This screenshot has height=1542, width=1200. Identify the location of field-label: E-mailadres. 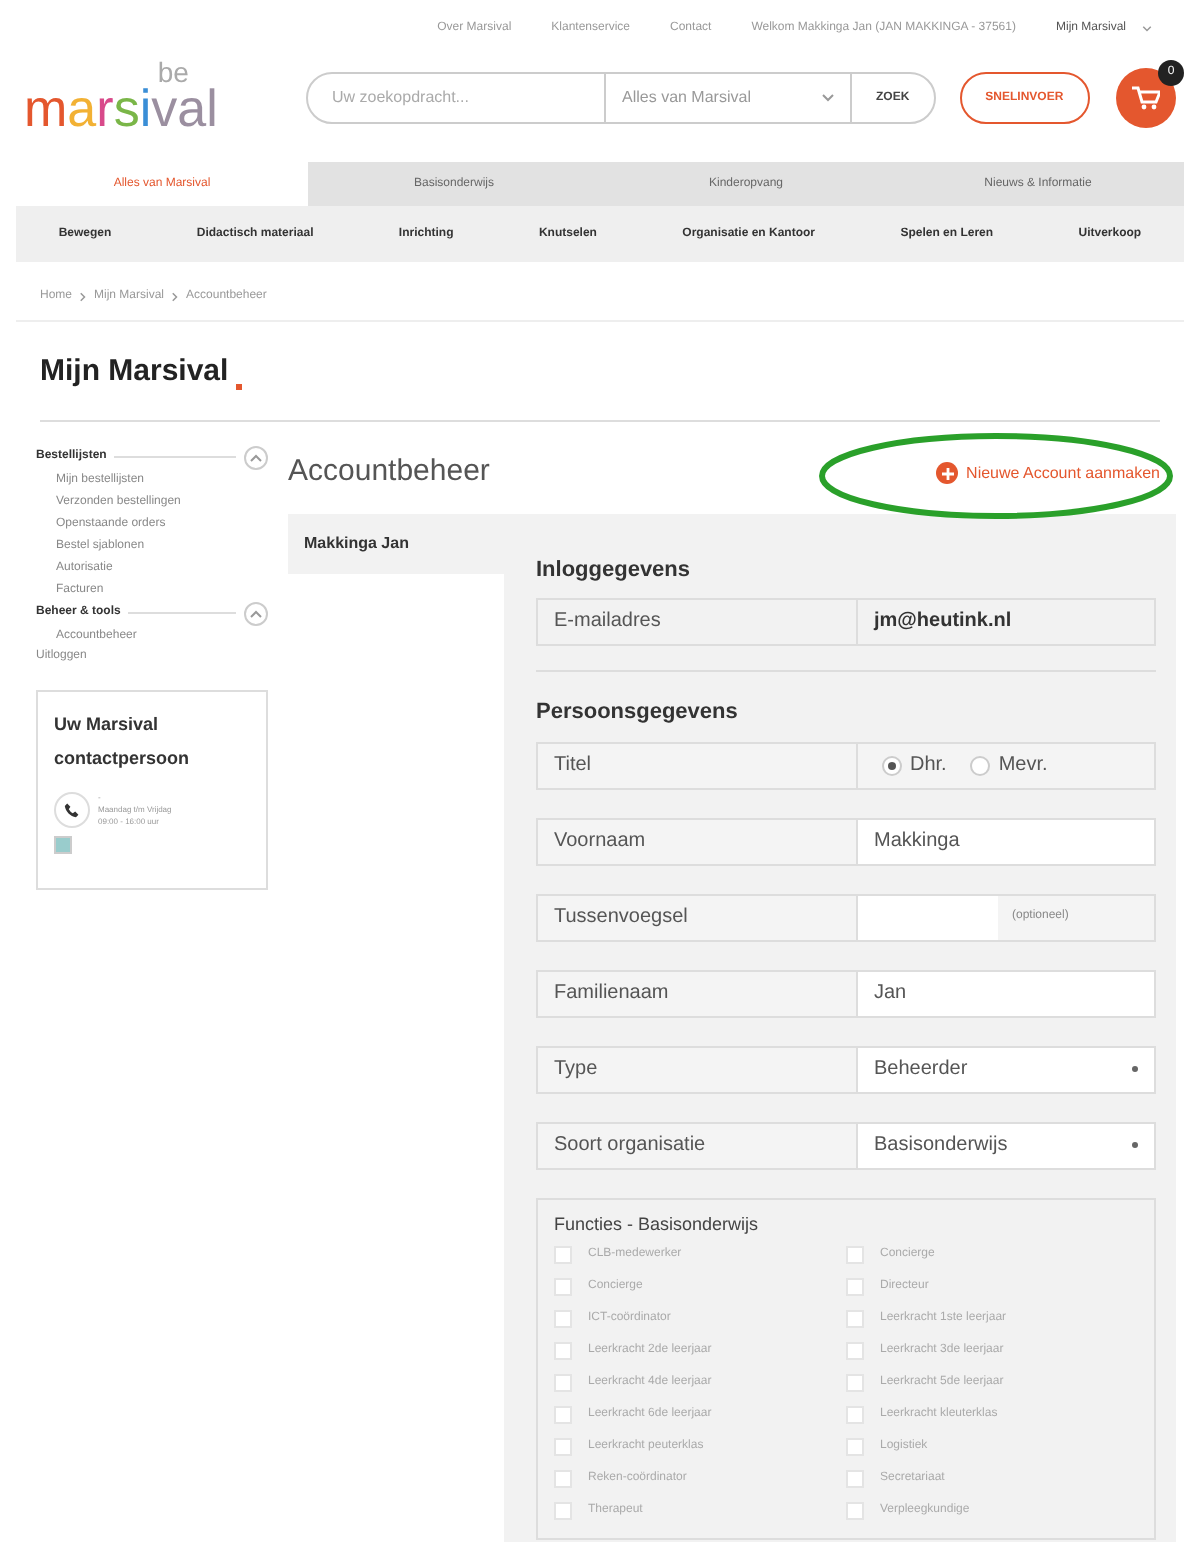
(698, 622).